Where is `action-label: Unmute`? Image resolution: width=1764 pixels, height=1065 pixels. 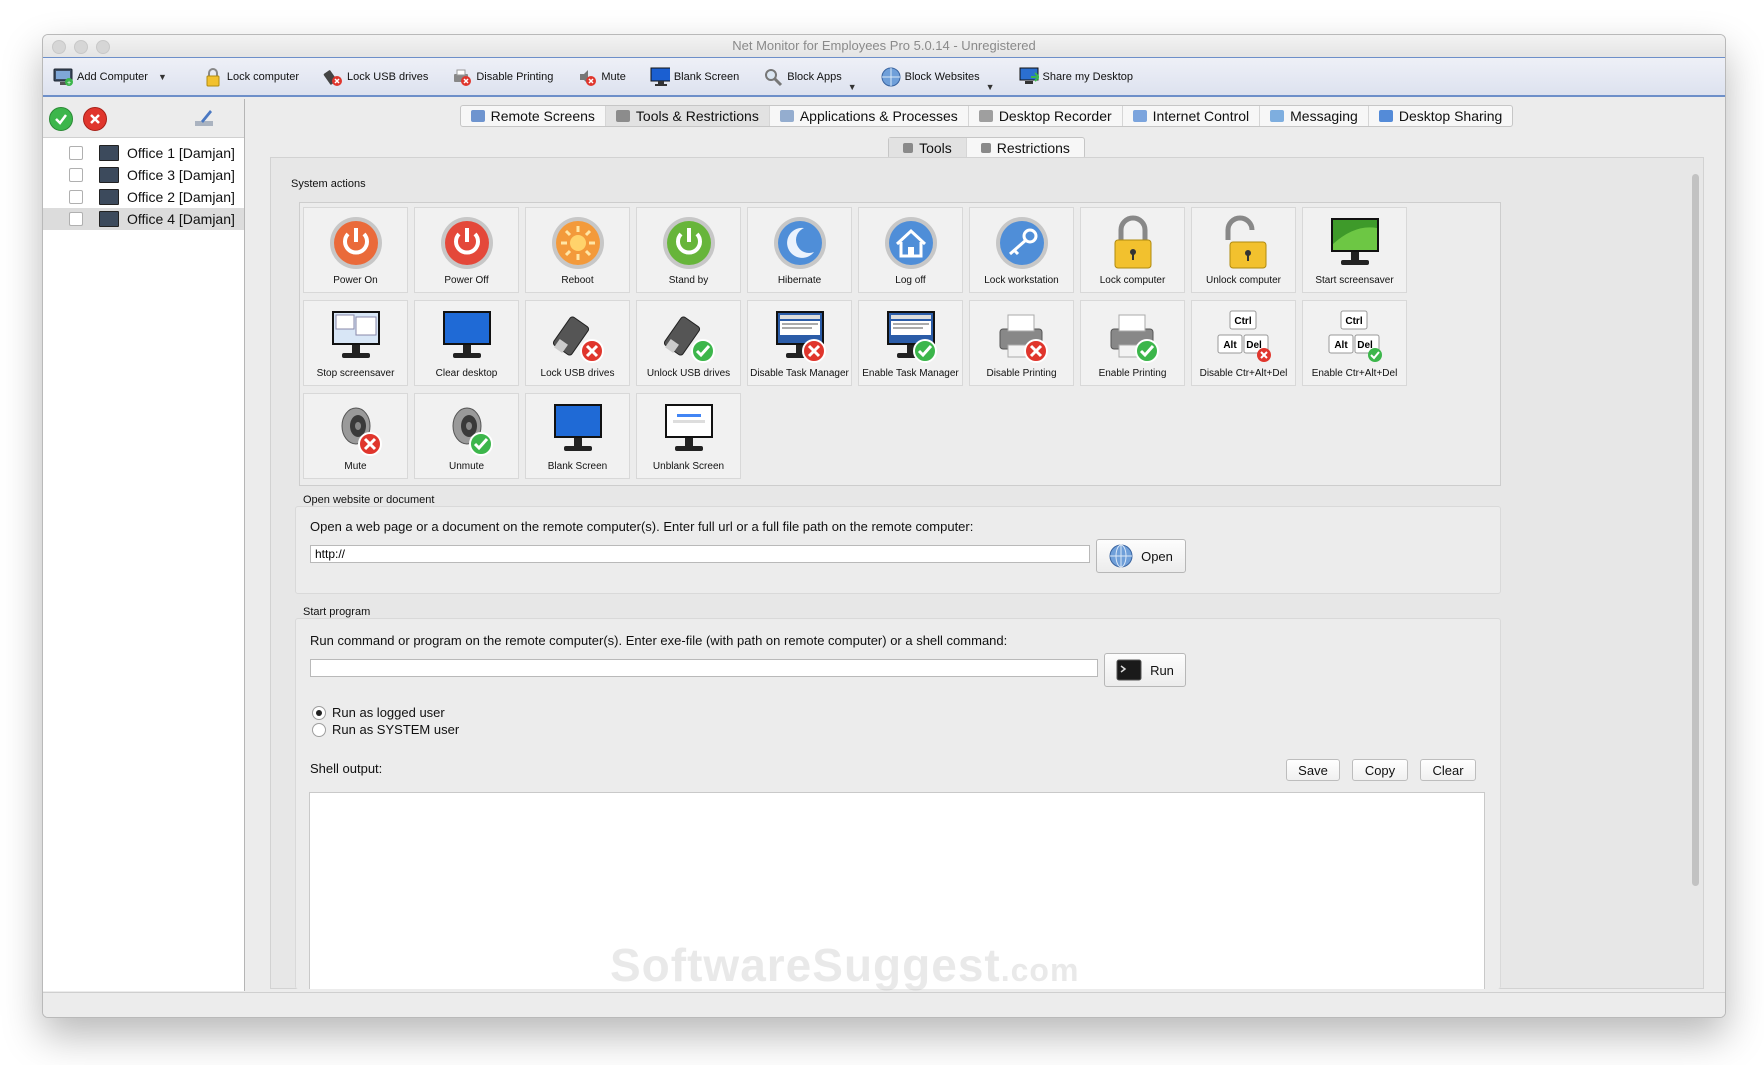
action-label: Unmute is located at coordinates (466, 466).